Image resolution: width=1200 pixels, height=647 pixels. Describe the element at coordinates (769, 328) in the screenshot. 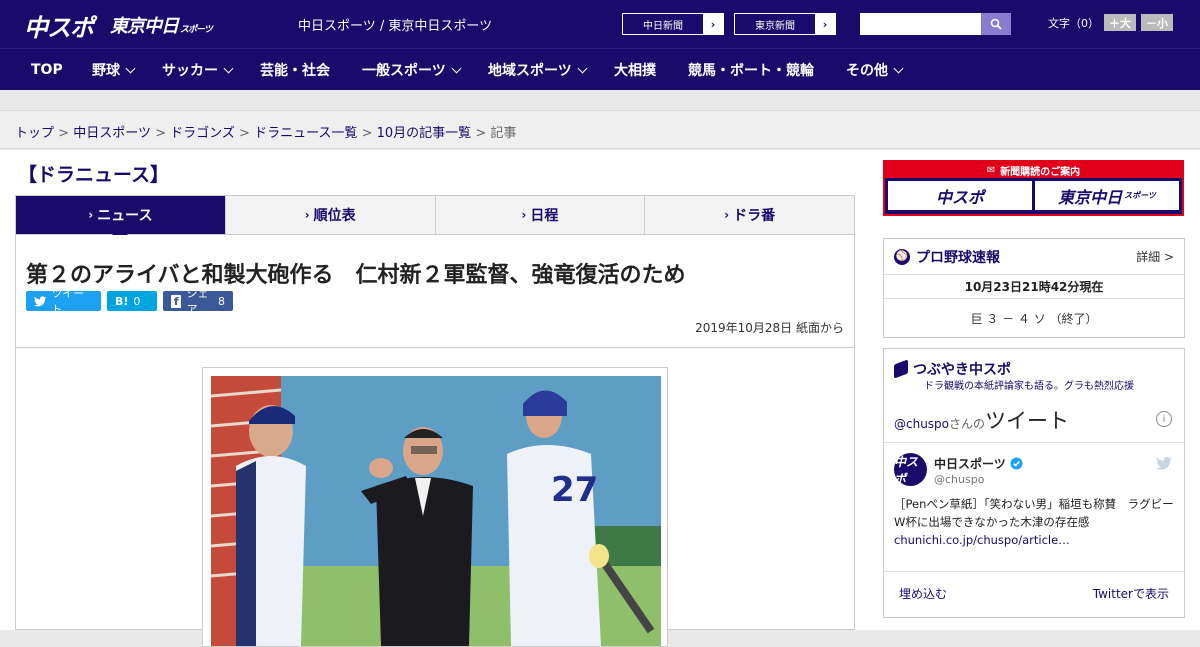

I see `article-date: 2019年10月28日 紙面から` at that location.